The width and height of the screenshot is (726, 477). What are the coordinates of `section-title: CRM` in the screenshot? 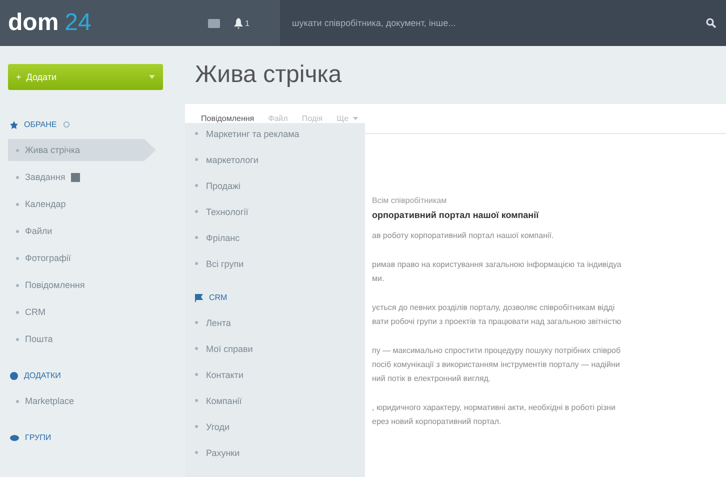 It's located at (218, 297).